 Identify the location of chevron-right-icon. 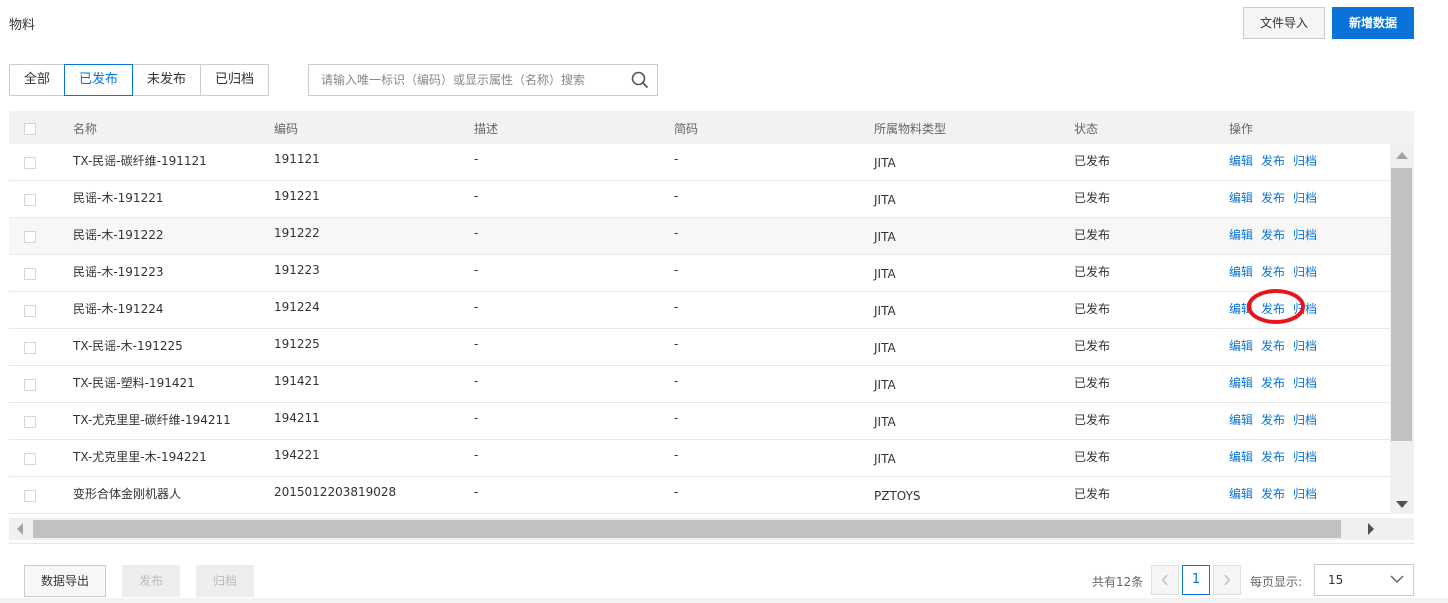
(1227, 580).